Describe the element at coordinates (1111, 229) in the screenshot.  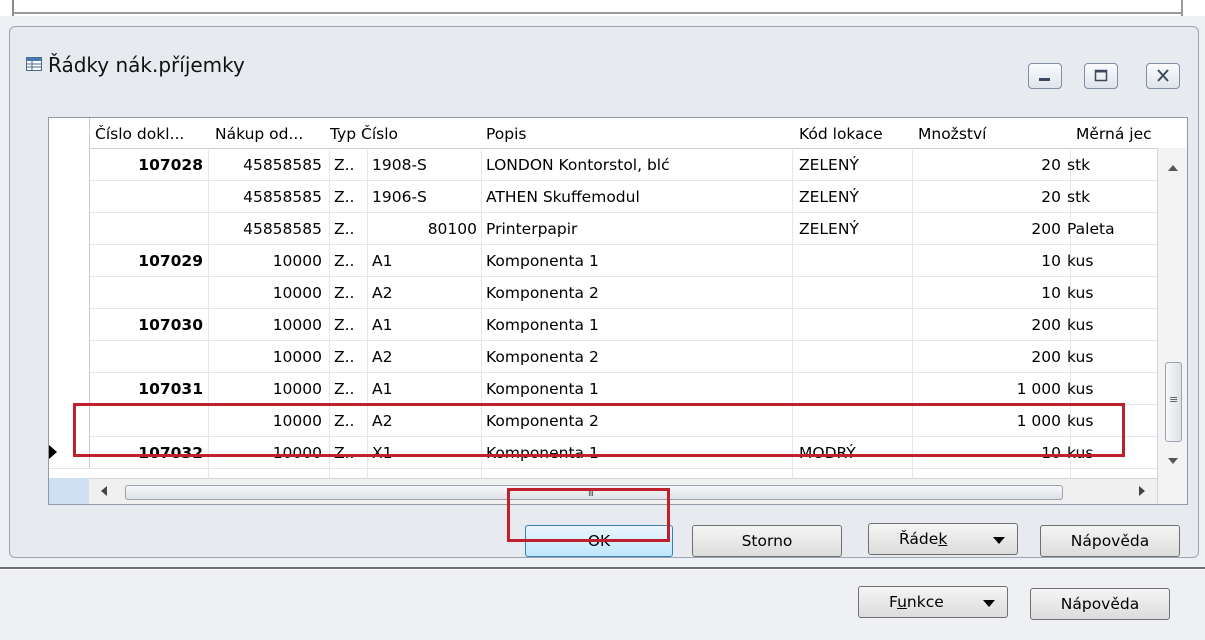
I see `cell-uom: Paleta` at that location.